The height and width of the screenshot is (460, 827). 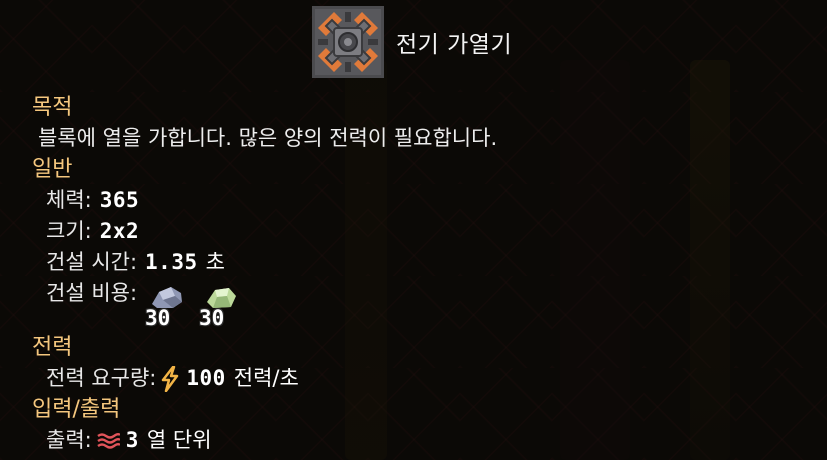 What do you see at coordinates (264, 231) in the screenshot?
I see `stat-size: 크기: 2x2` at bounding box center [264, 231].